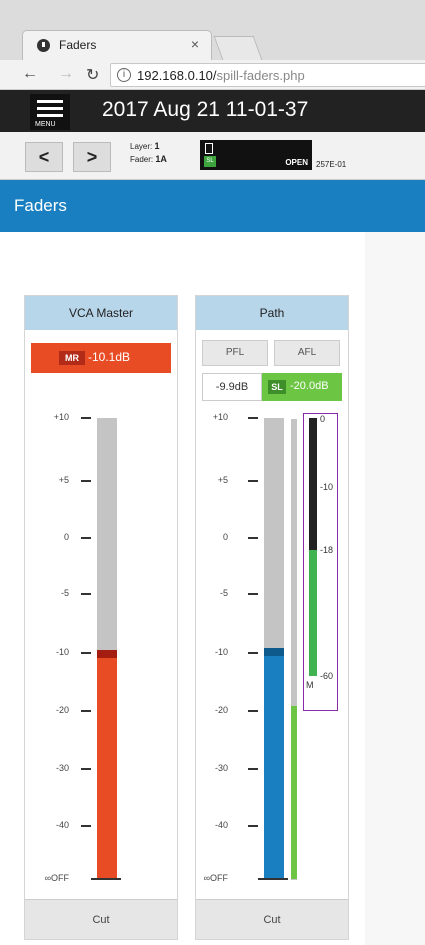 This screenshot has width=425, height=945. Describe the element at coordinates (294, 792) in the screenshot. I see `meter-bar-fill` at that location.